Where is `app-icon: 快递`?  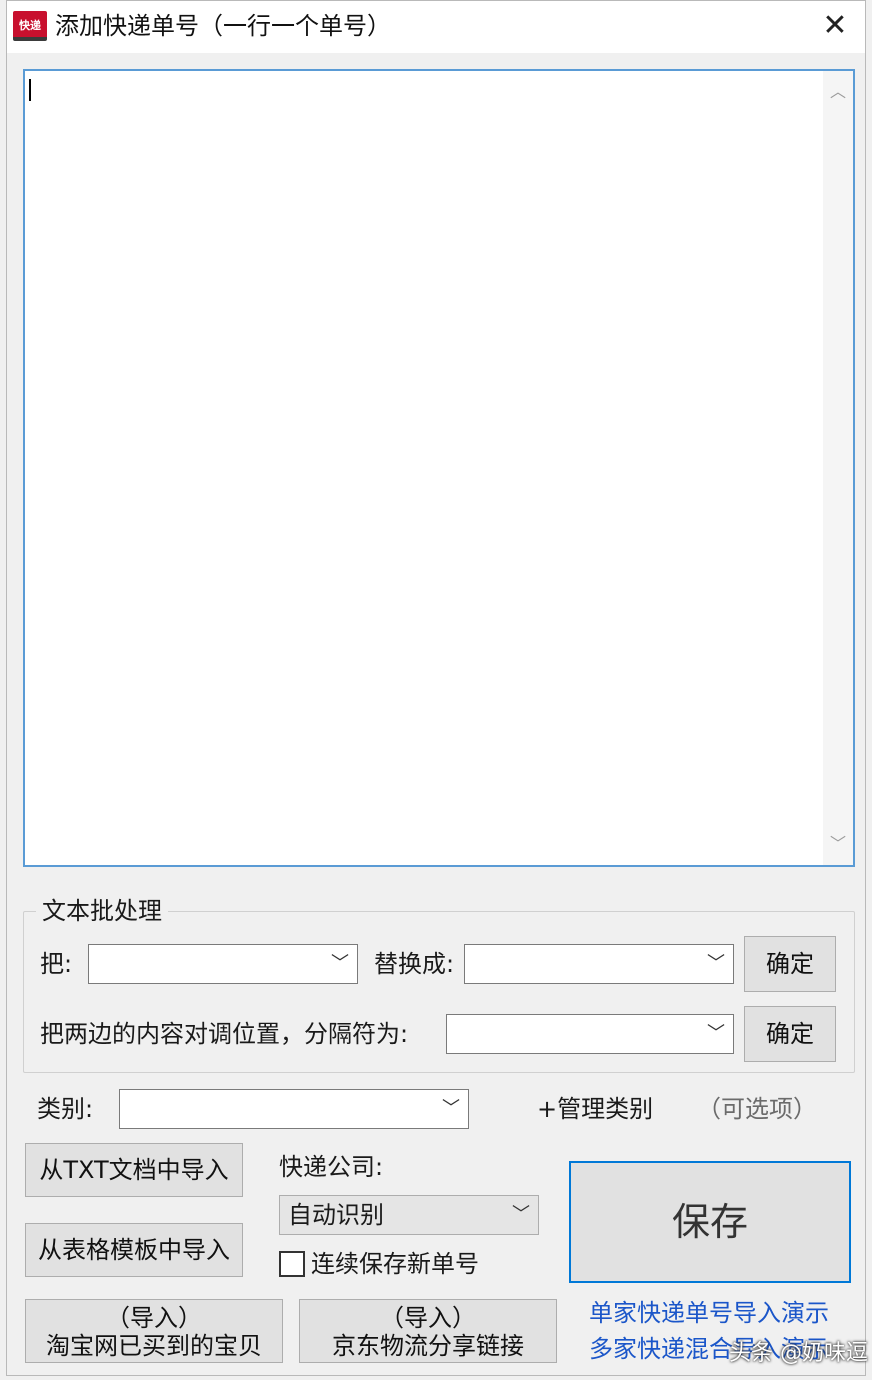 app-icon: 快递 is located at coordinates (30, 26).